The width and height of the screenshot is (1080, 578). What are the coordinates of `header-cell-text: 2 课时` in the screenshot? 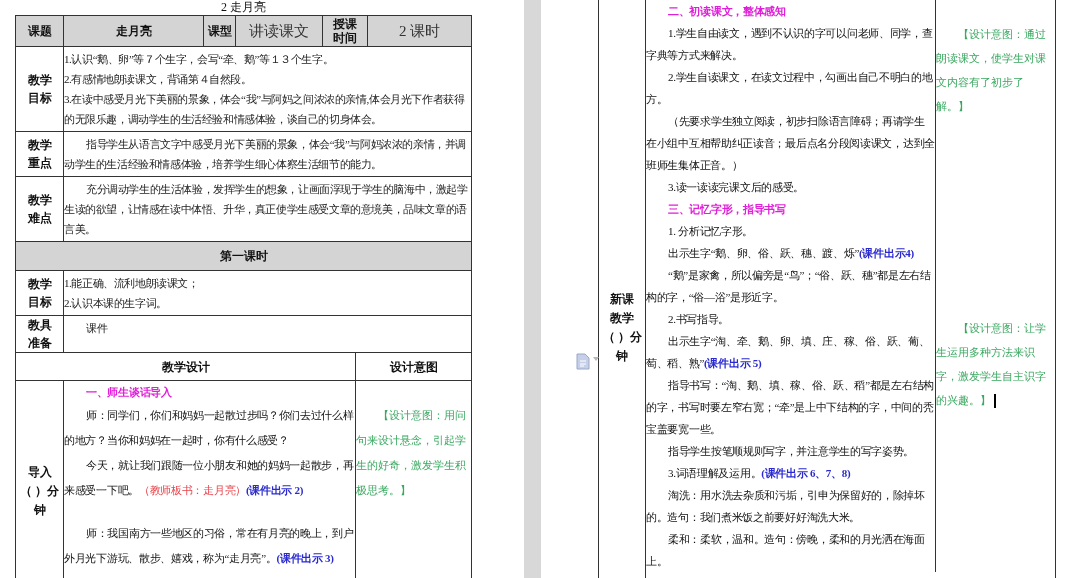 It's located at (419, 31).